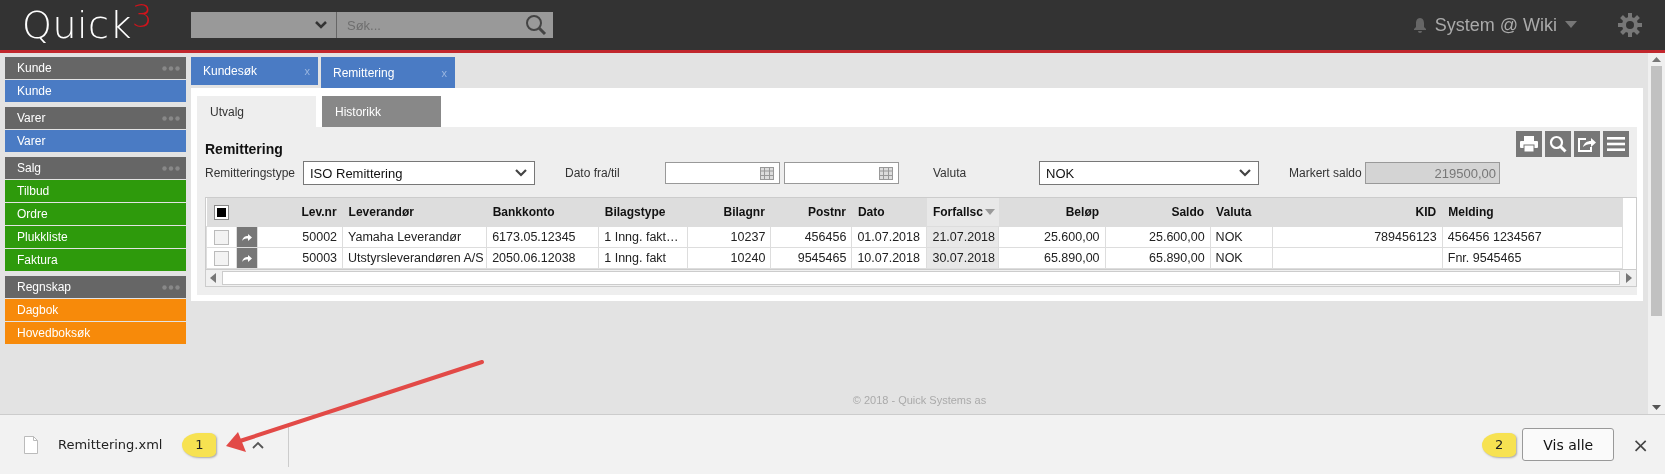 Image resolution: width=1665 pixels, height=474 pixels. What do you see at coordinates (1432, 173) in the screenshot?
I see `balance-field: 219500,00` at bounding box center [1432, 173].